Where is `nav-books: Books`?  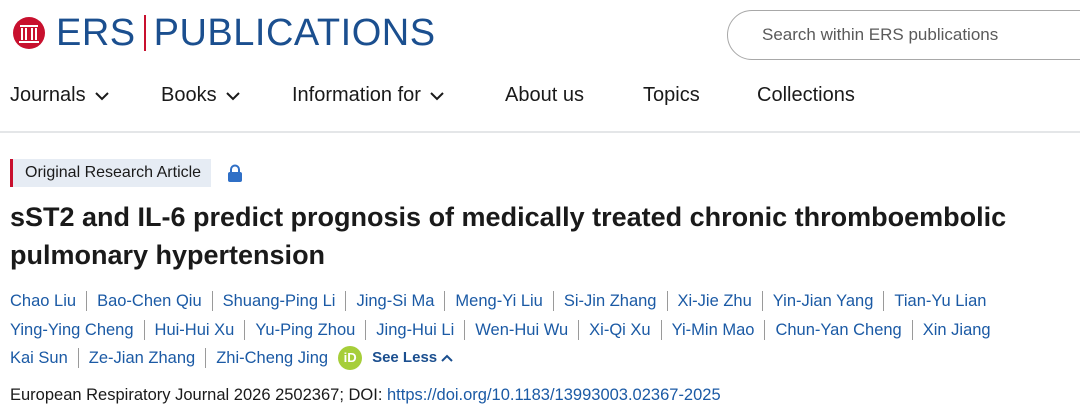 nav-books: Books is located at coordinates (201, 95).